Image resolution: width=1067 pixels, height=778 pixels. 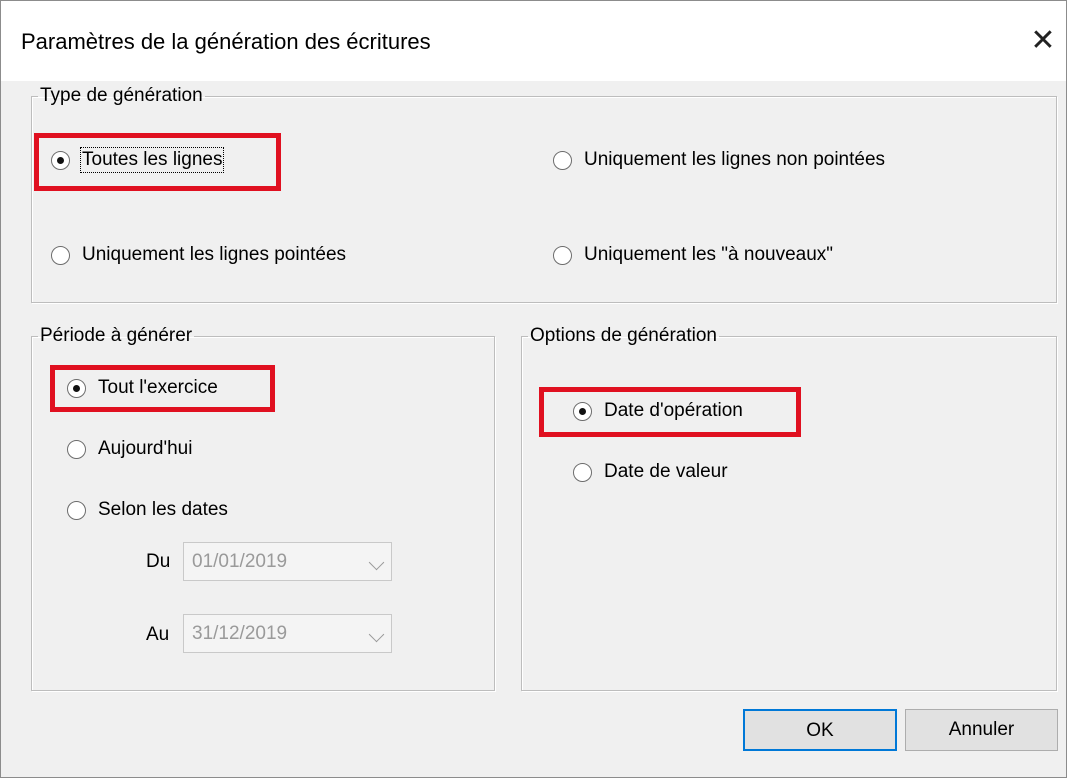 What do you see at coordinates (240, 561) in the screenshot?
I see `du-date-value: 01/01/2019` at bounding box center [240, 561].